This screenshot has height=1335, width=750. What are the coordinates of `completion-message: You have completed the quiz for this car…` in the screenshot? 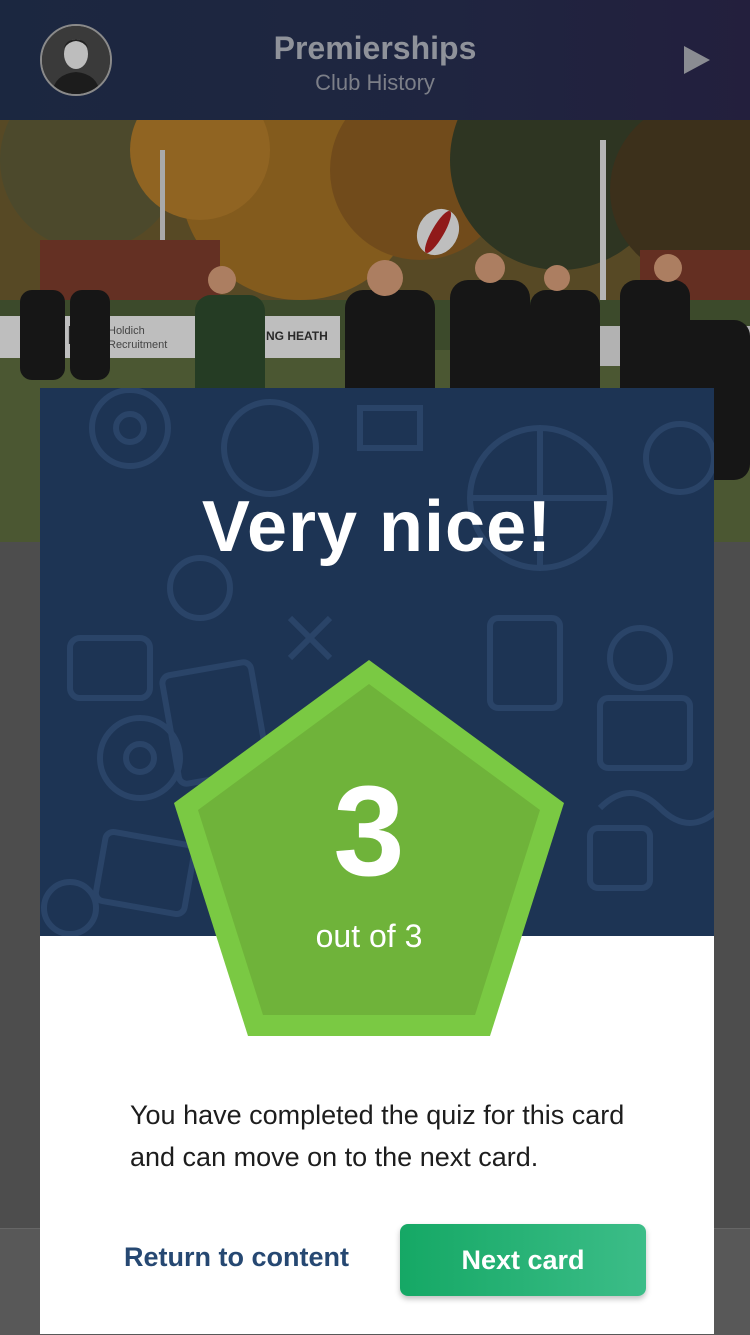 It's located at (377, 1136).